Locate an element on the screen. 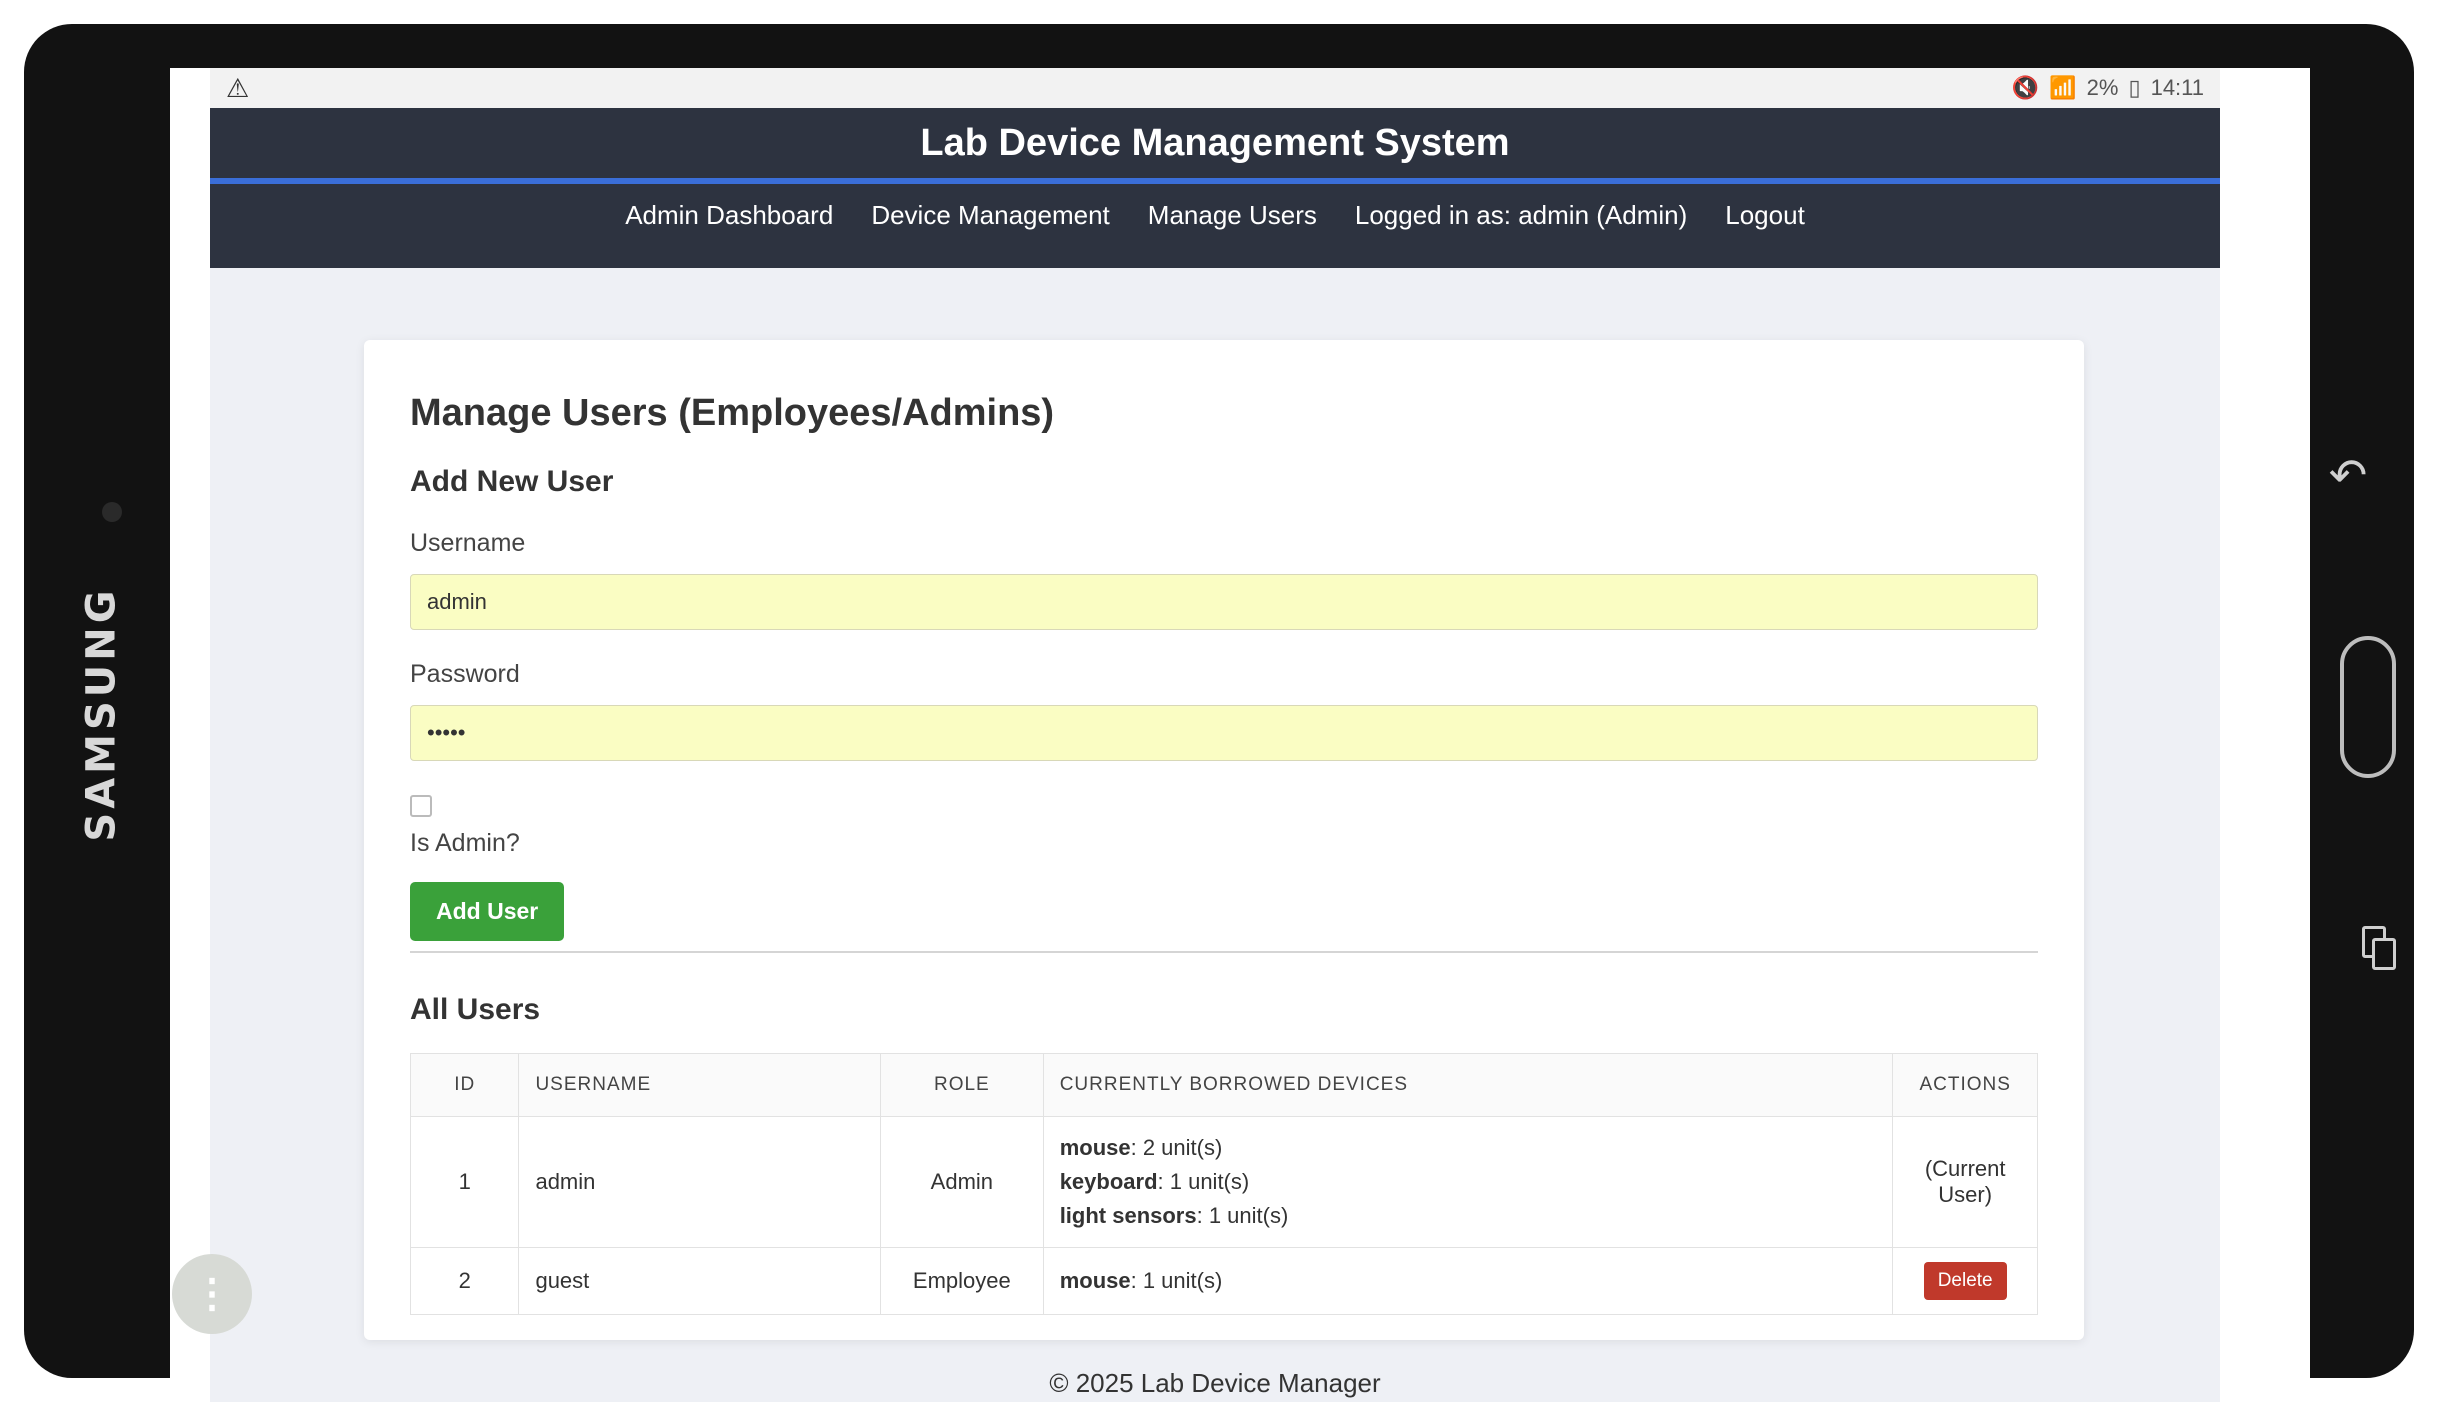 This screenshot has width=2438, height=1402. recent-apps-icon is located at coordinates (2380, 949).